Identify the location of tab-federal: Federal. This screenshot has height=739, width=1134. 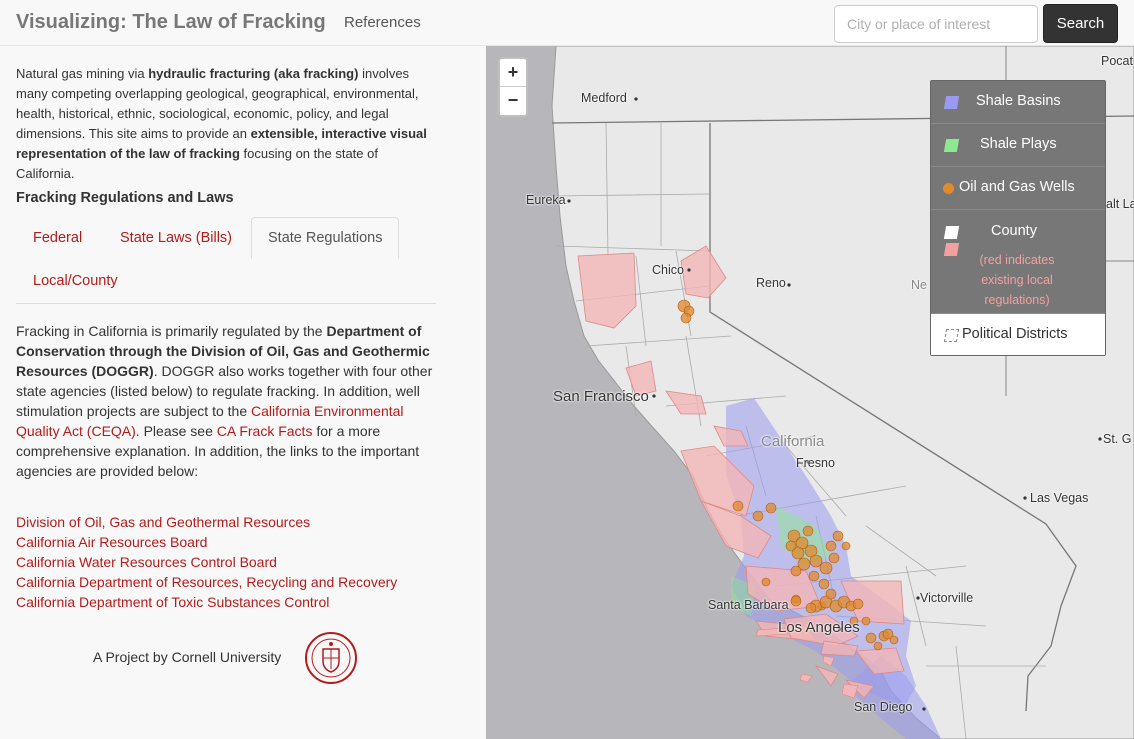
(57, 238).